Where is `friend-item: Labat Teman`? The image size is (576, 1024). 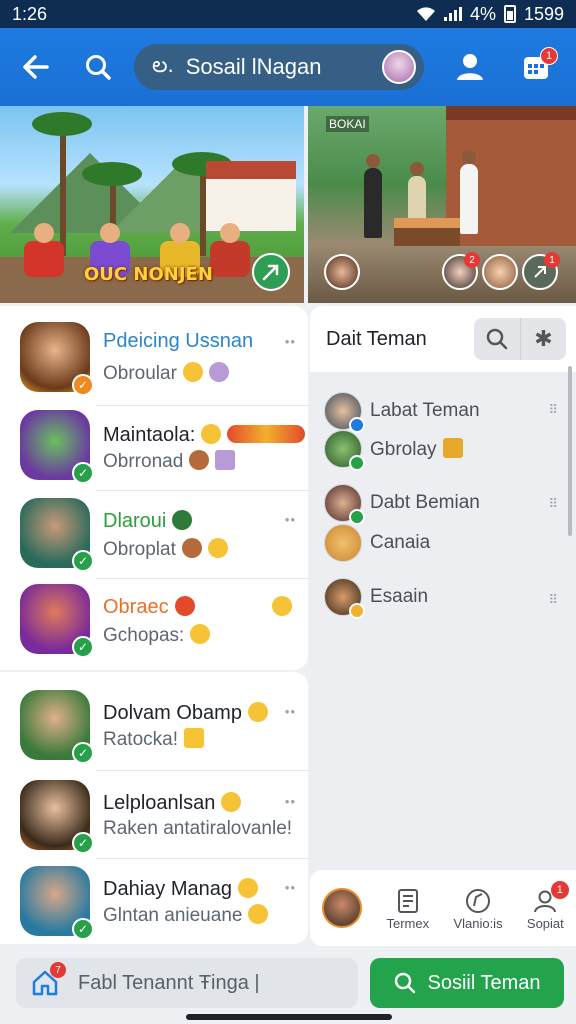
friend-item: Labat Teman is located at coordinates (402, 412).